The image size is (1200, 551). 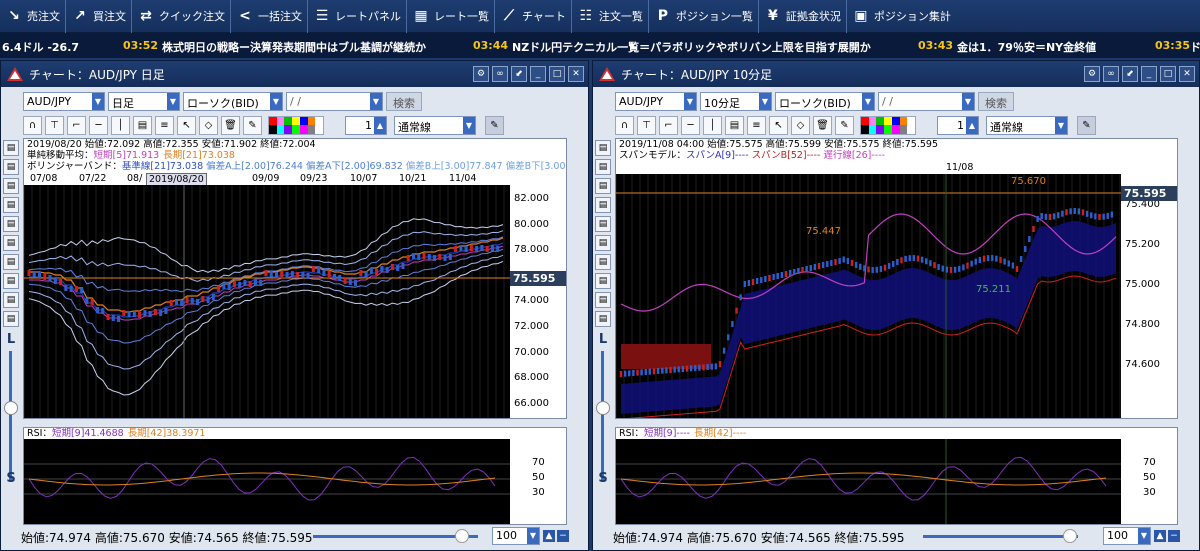 I want to click on timeframe-select: 日足 ▼, so click(x=144, y=101).